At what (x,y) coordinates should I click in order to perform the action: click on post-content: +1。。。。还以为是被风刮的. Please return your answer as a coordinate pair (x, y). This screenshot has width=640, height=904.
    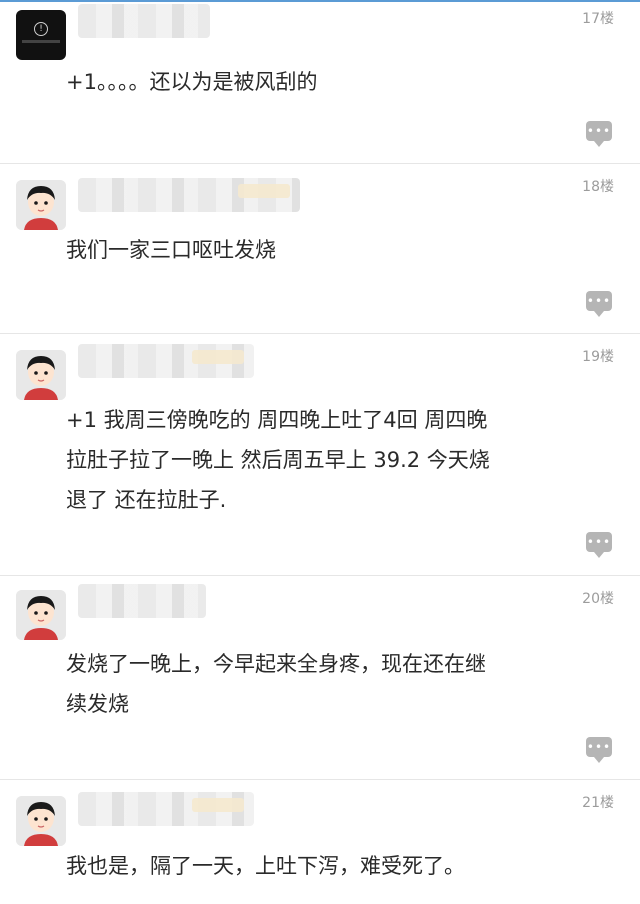
    Looking at the image, I should click on (192, 82).